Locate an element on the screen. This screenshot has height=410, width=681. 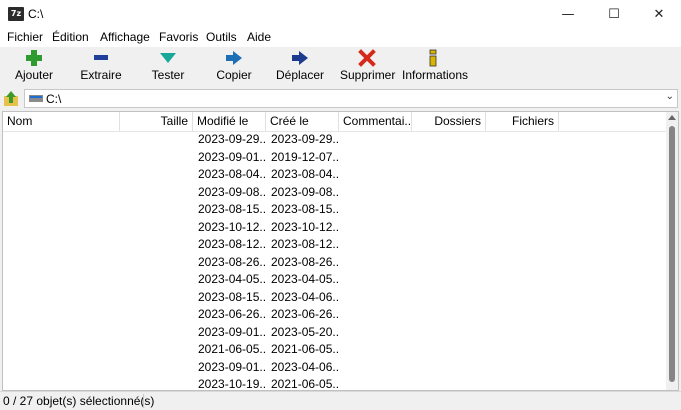
move-arrow-icon is located at coordinates (300, 58).